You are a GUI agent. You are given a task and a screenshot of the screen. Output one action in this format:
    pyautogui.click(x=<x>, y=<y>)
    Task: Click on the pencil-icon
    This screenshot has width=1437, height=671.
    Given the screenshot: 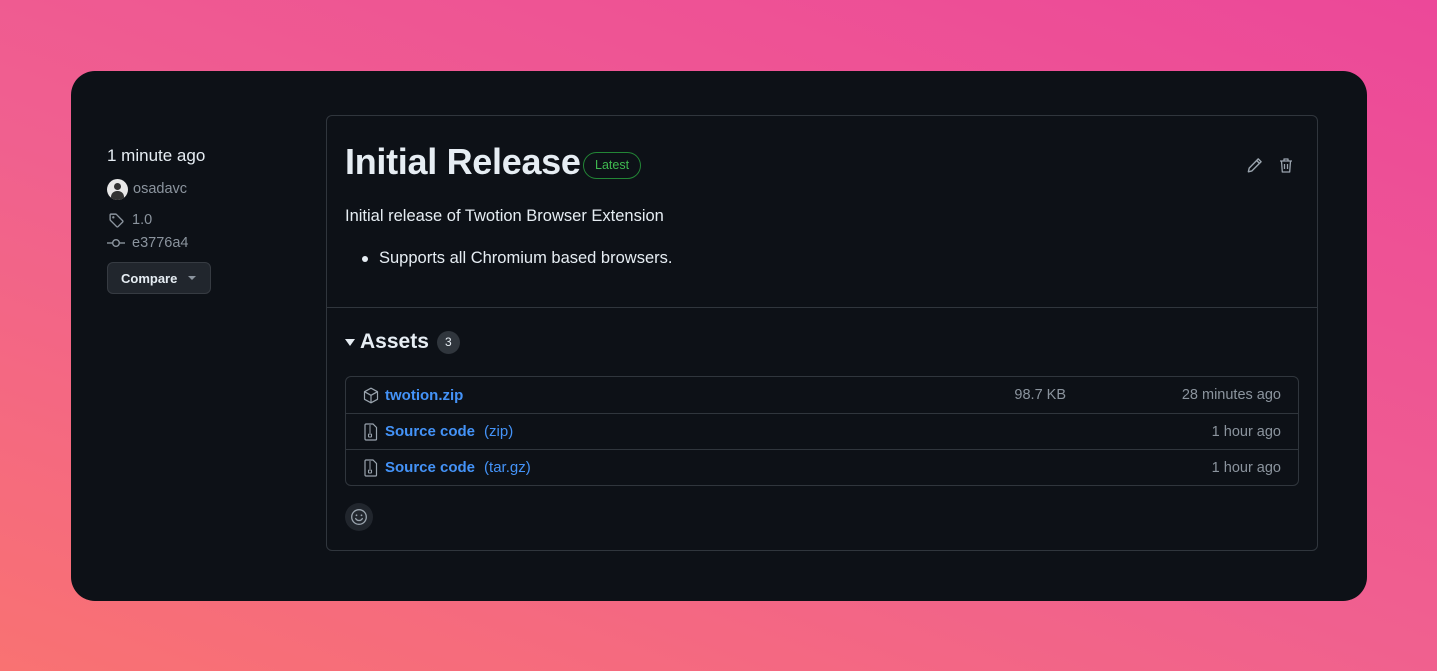 What is the action you would take?
    pyautogui.click(x=1254, y=165)
    